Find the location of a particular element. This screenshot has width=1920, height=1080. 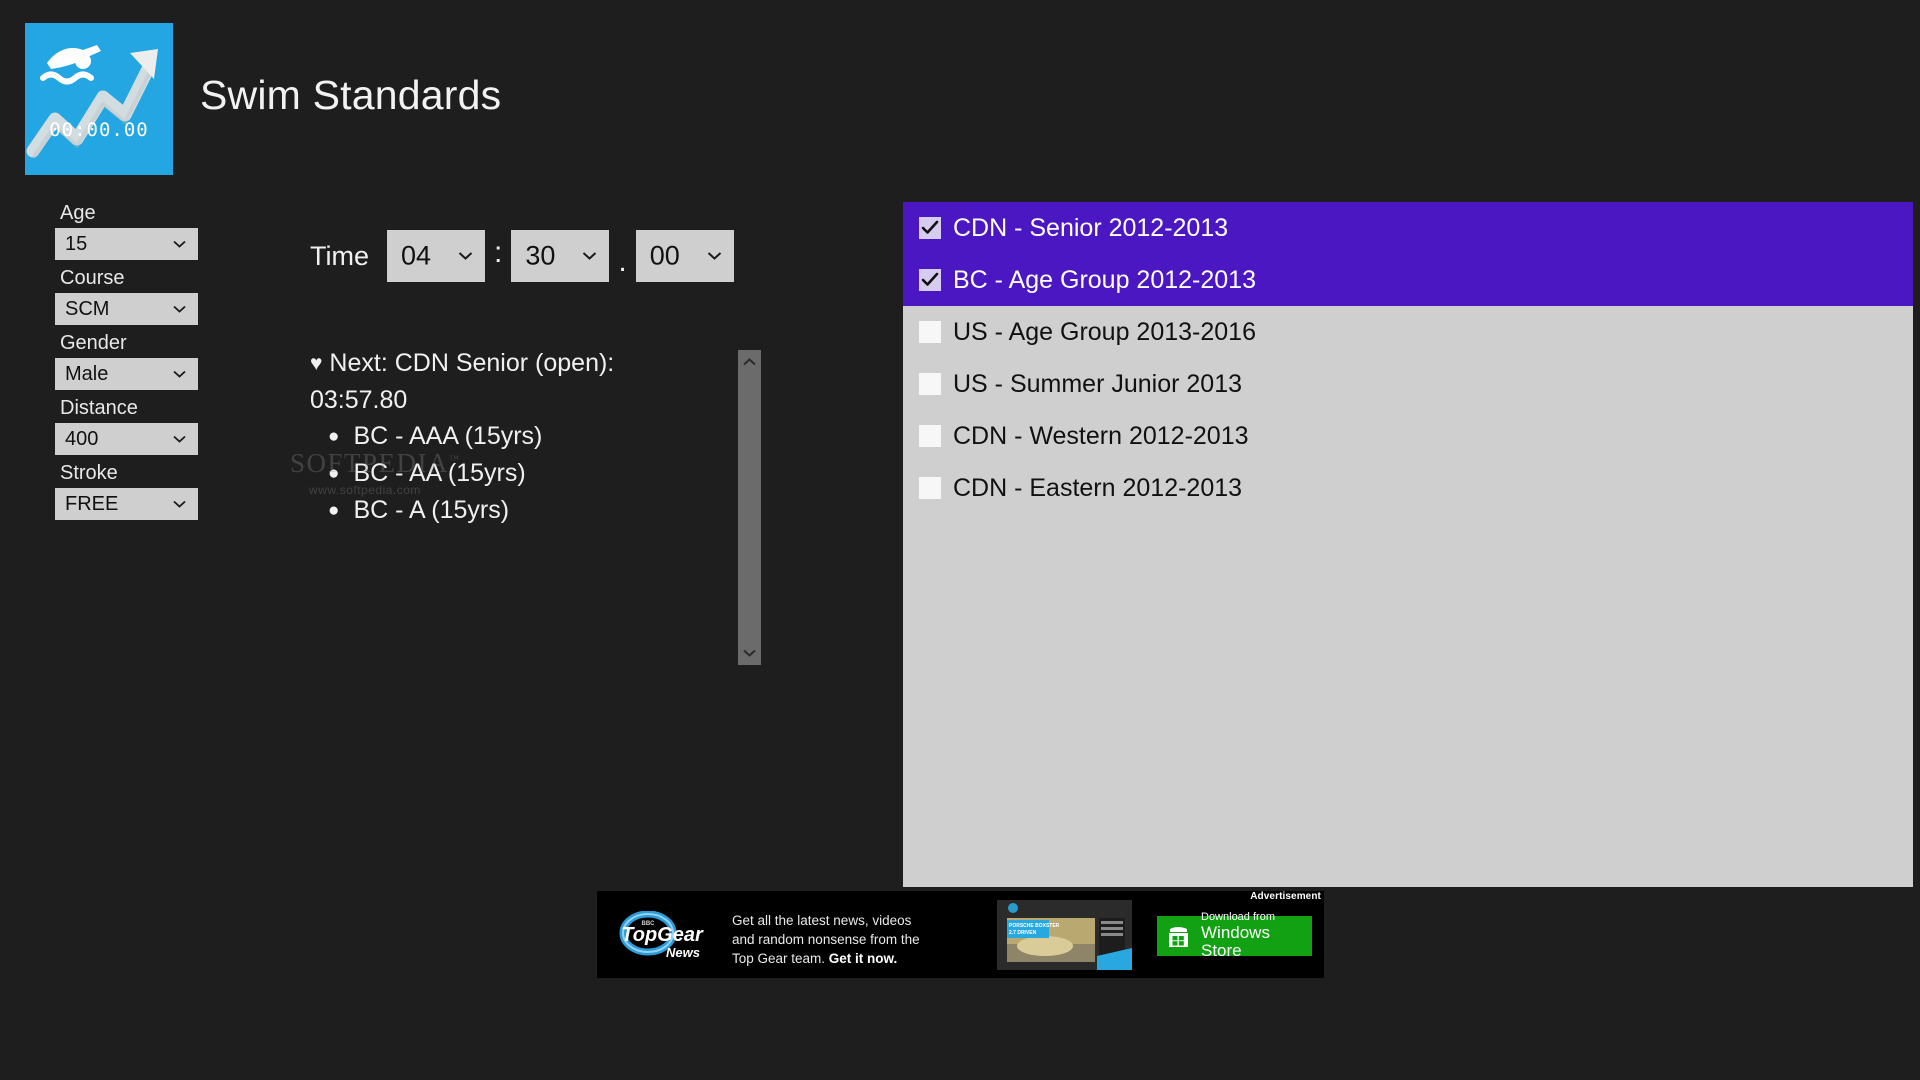

time-hundredths-select: 00 is located at coordinates (684, 256).